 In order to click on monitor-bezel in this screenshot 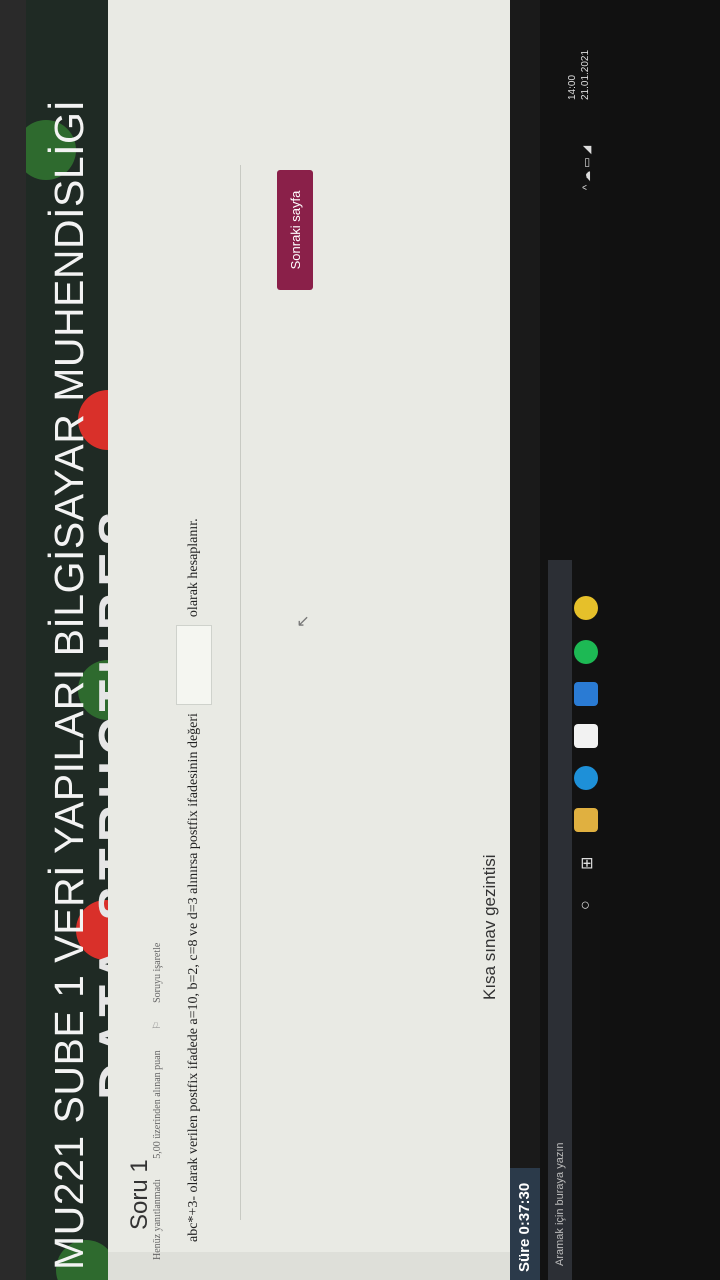, I will do `click(13, 640)`.